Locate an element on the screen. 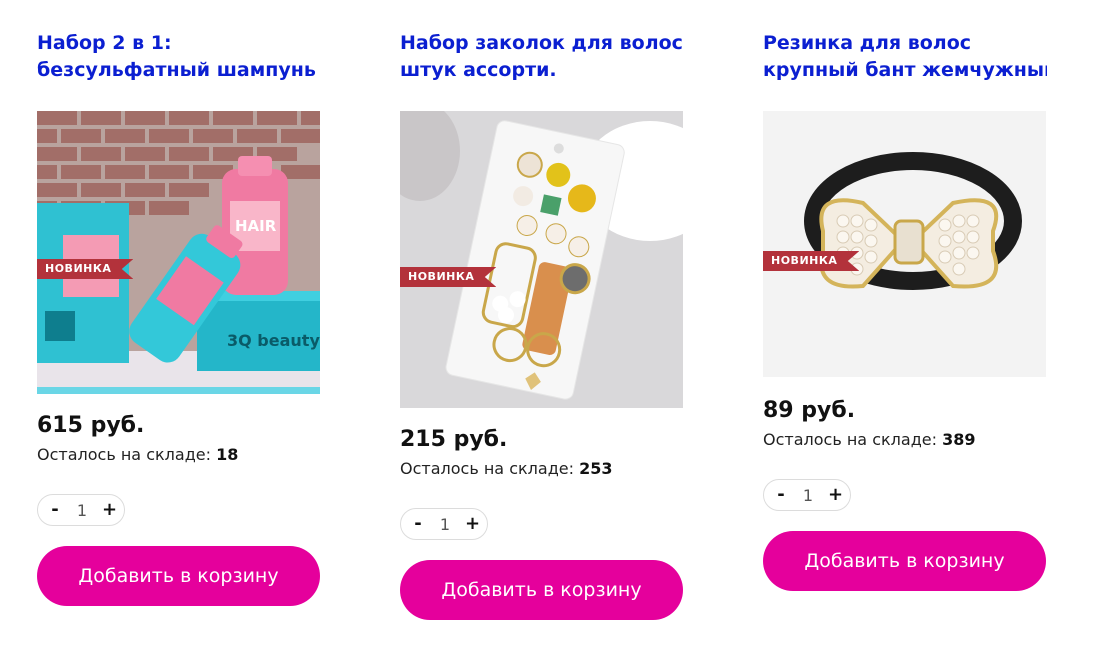 Image resolution: width=1093 pixels, height=669 pixels. product-price: 89 руб. is located at coordinates (809, 410).